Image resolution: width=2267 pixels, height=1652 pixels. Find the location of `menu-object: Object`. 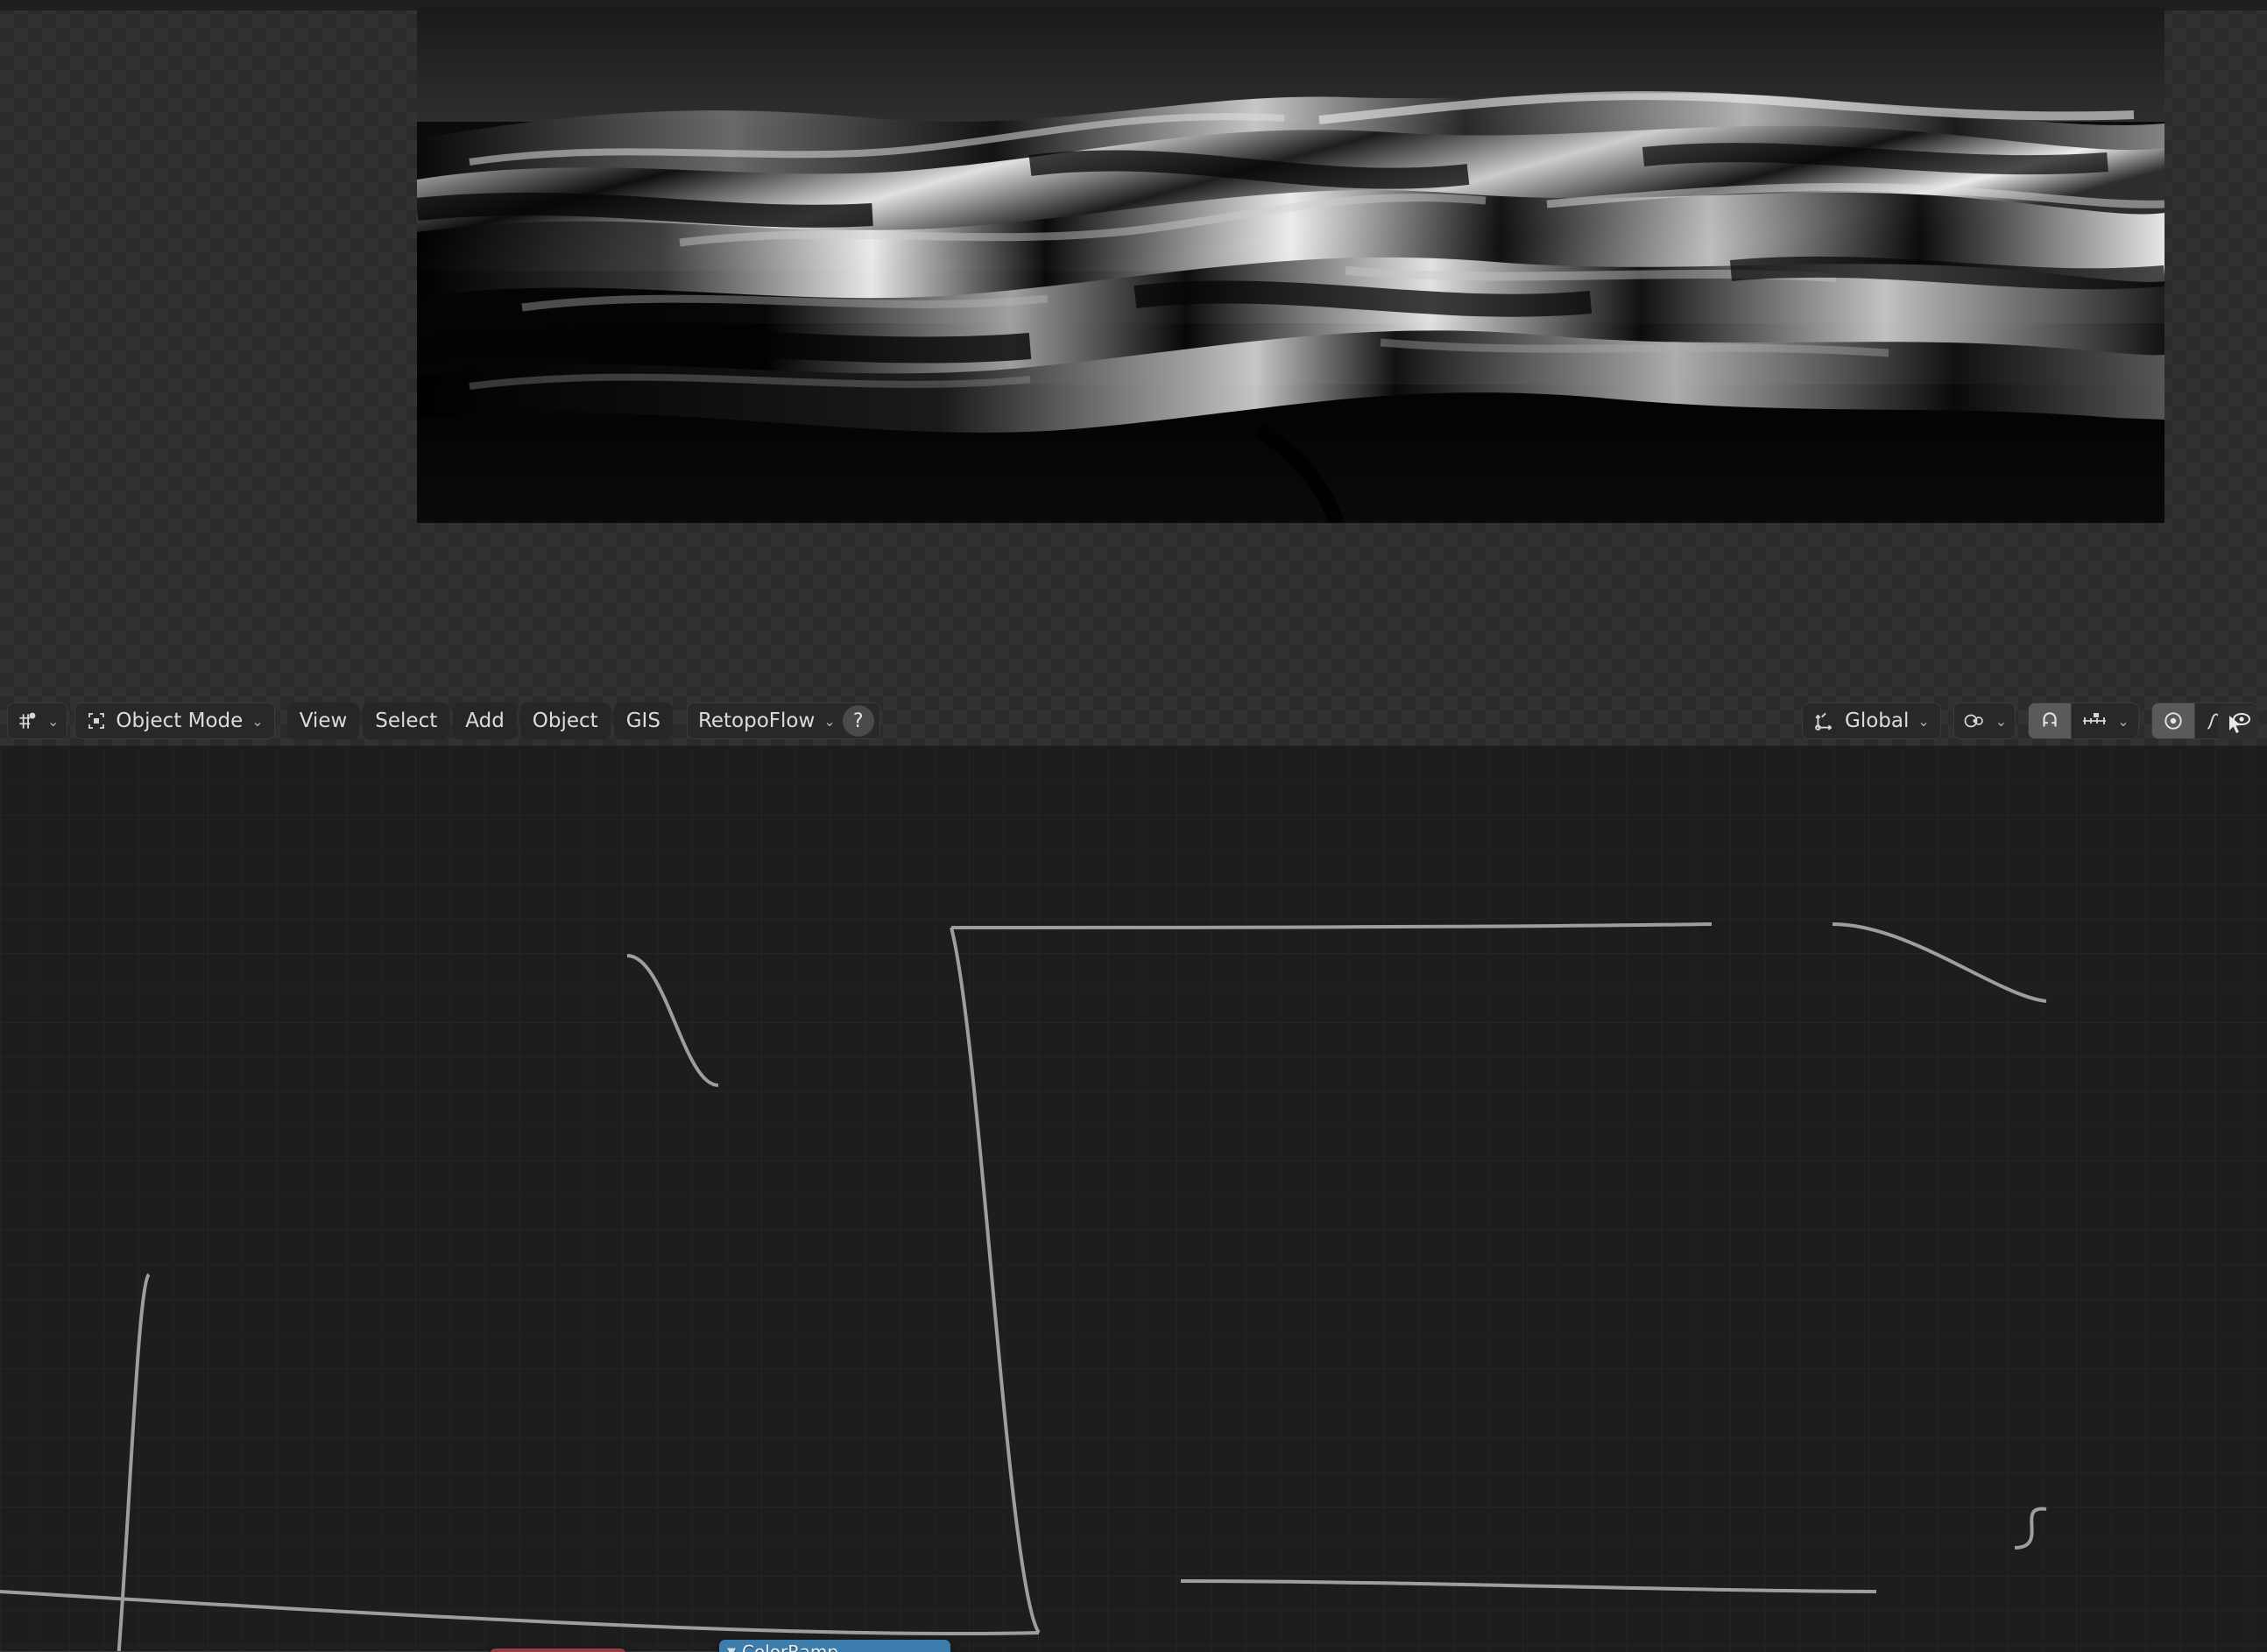

menu-object: Object is located at coordinates (565, 720).